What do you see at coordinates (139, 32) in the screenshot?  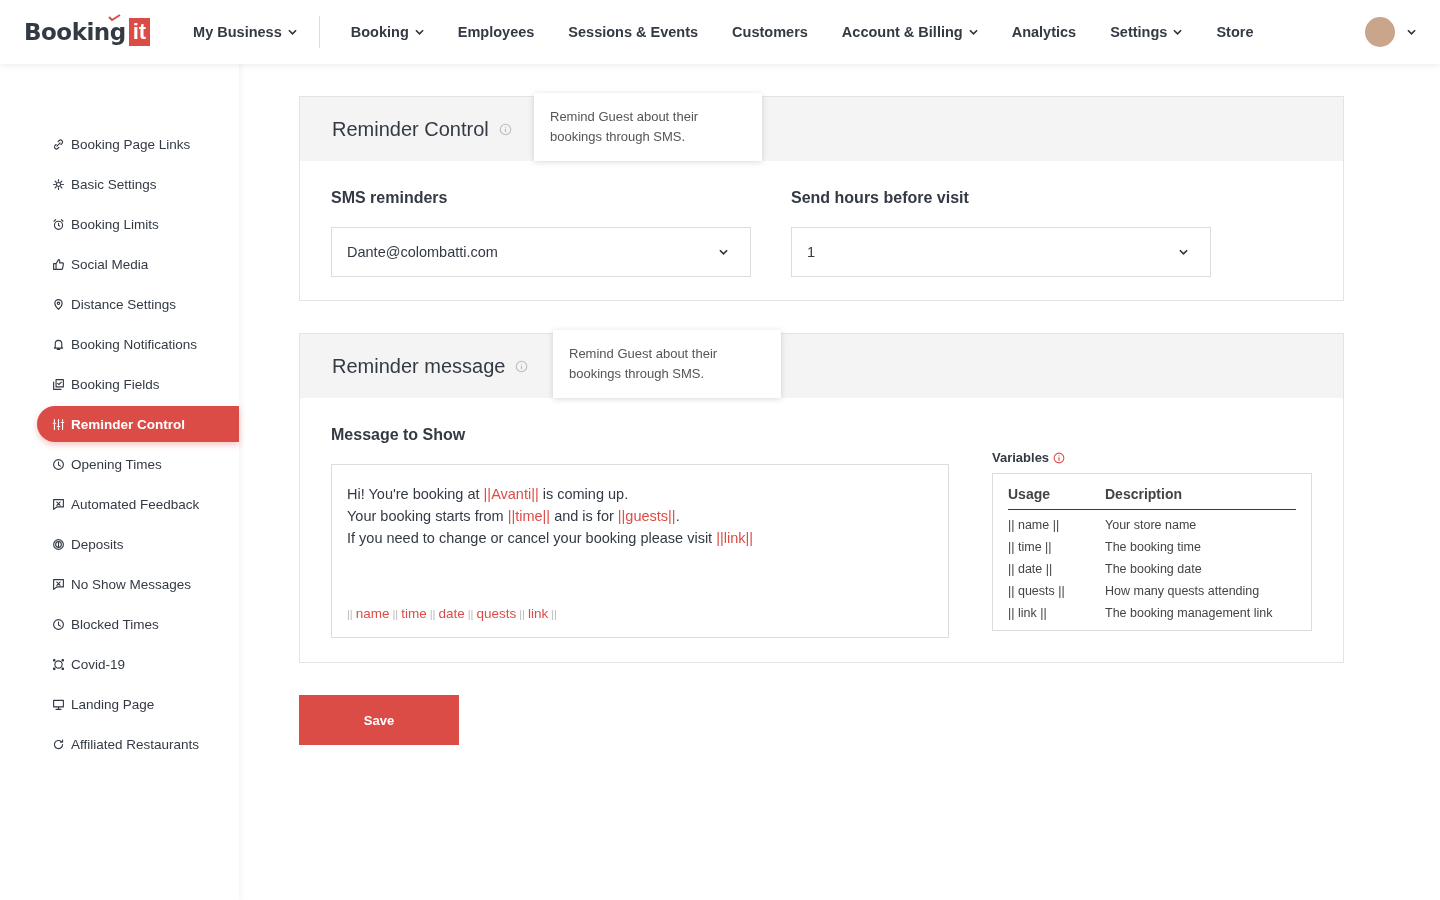 I see `logo-badge: it` at bounding box center [139, 32].